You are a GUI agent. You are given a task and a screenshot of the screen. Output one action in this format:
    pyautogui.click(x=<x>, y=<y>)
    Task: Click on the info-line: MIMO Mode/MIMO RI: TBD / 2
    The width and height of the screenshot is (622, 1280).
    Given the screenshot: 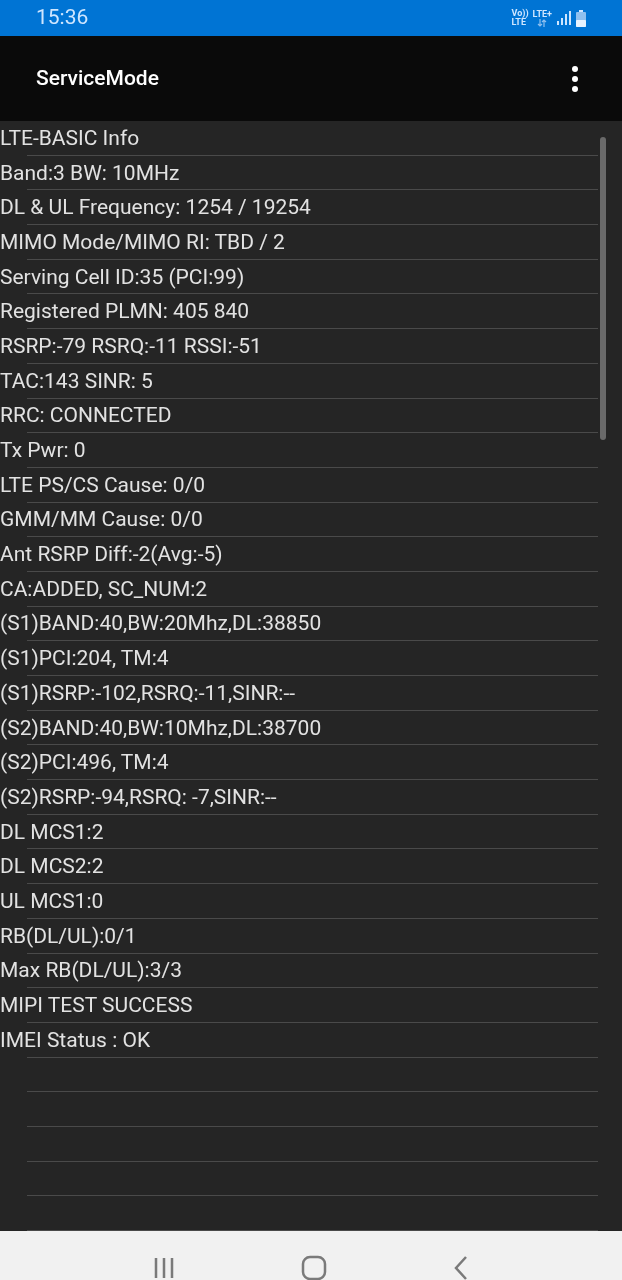 What is the action you would take?
    pyautogui.click(x=142, y=242)
    